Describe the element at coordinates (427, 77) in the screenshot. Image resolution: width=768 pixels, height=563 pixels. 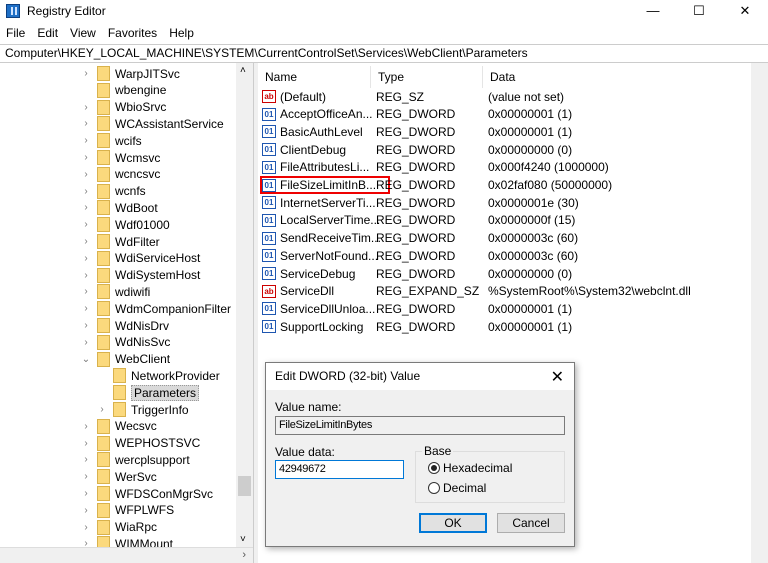
I see `column-type: Type` at that location.